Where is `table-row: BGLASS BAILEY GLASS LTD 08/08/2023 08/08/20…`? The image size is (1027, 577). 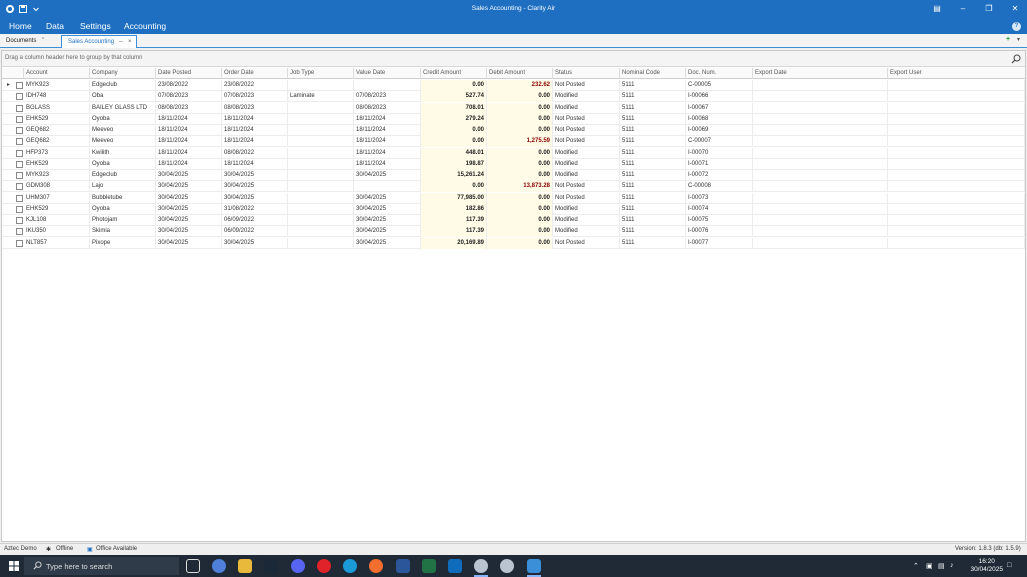
table-row: BGLASS BAILEY GLASS LTD 08/08/2023 08/08/20… is located at coordinates (513, 108).